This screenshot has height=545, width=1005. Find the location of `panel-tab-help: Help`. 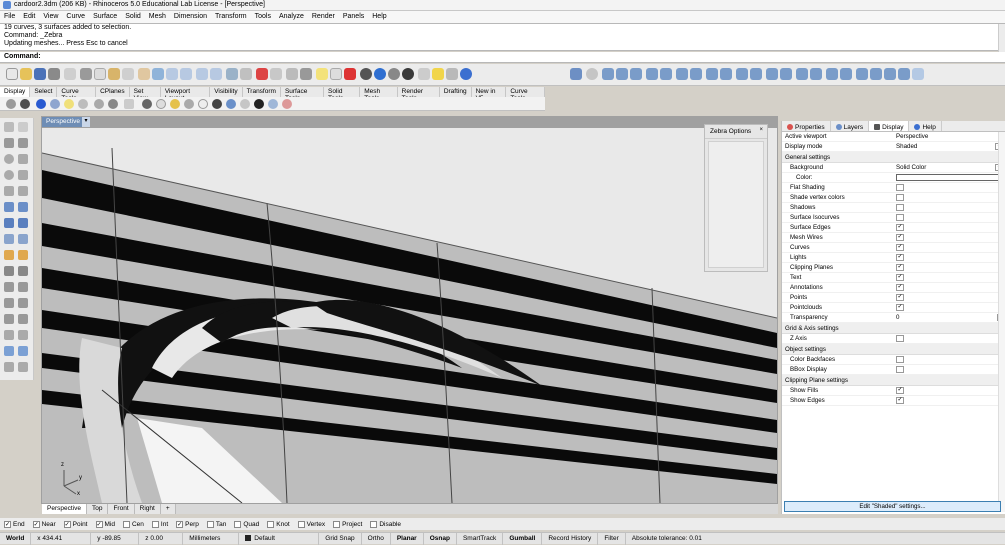

panel-tab-help: Help is located at coordinates (925, 126).